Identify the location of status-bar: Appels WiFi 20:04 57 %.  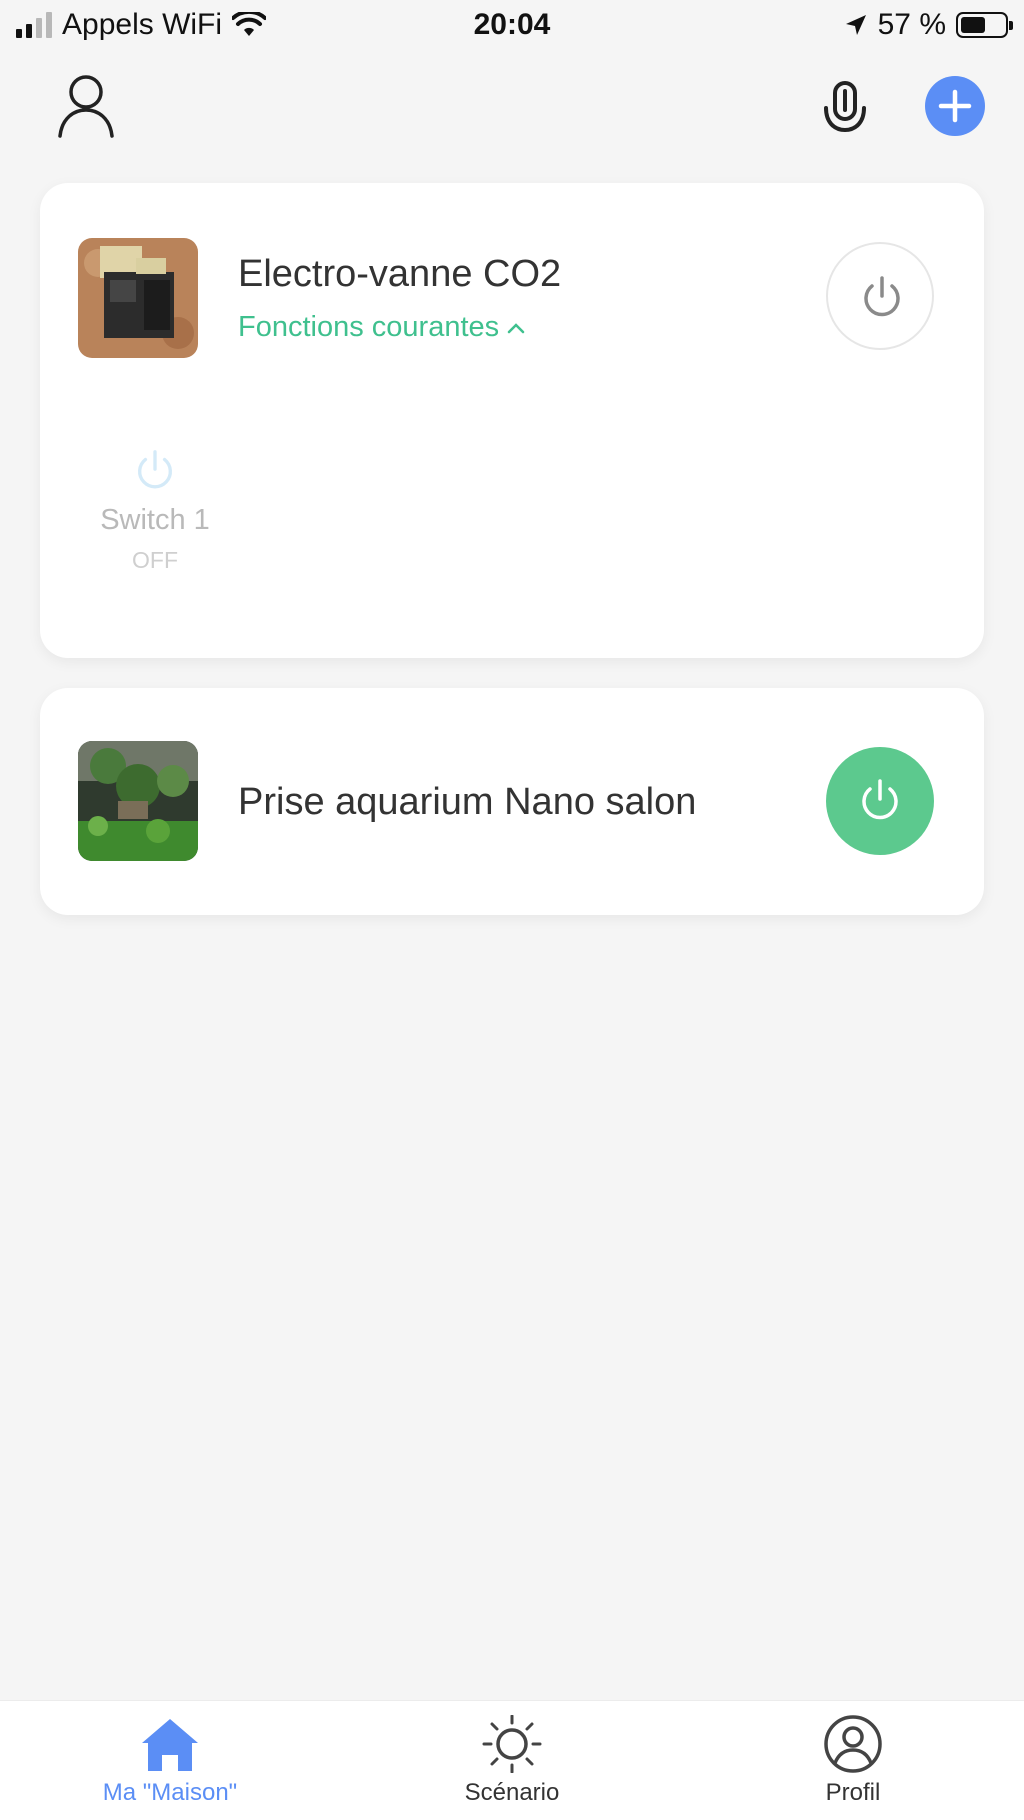
(512, 26).